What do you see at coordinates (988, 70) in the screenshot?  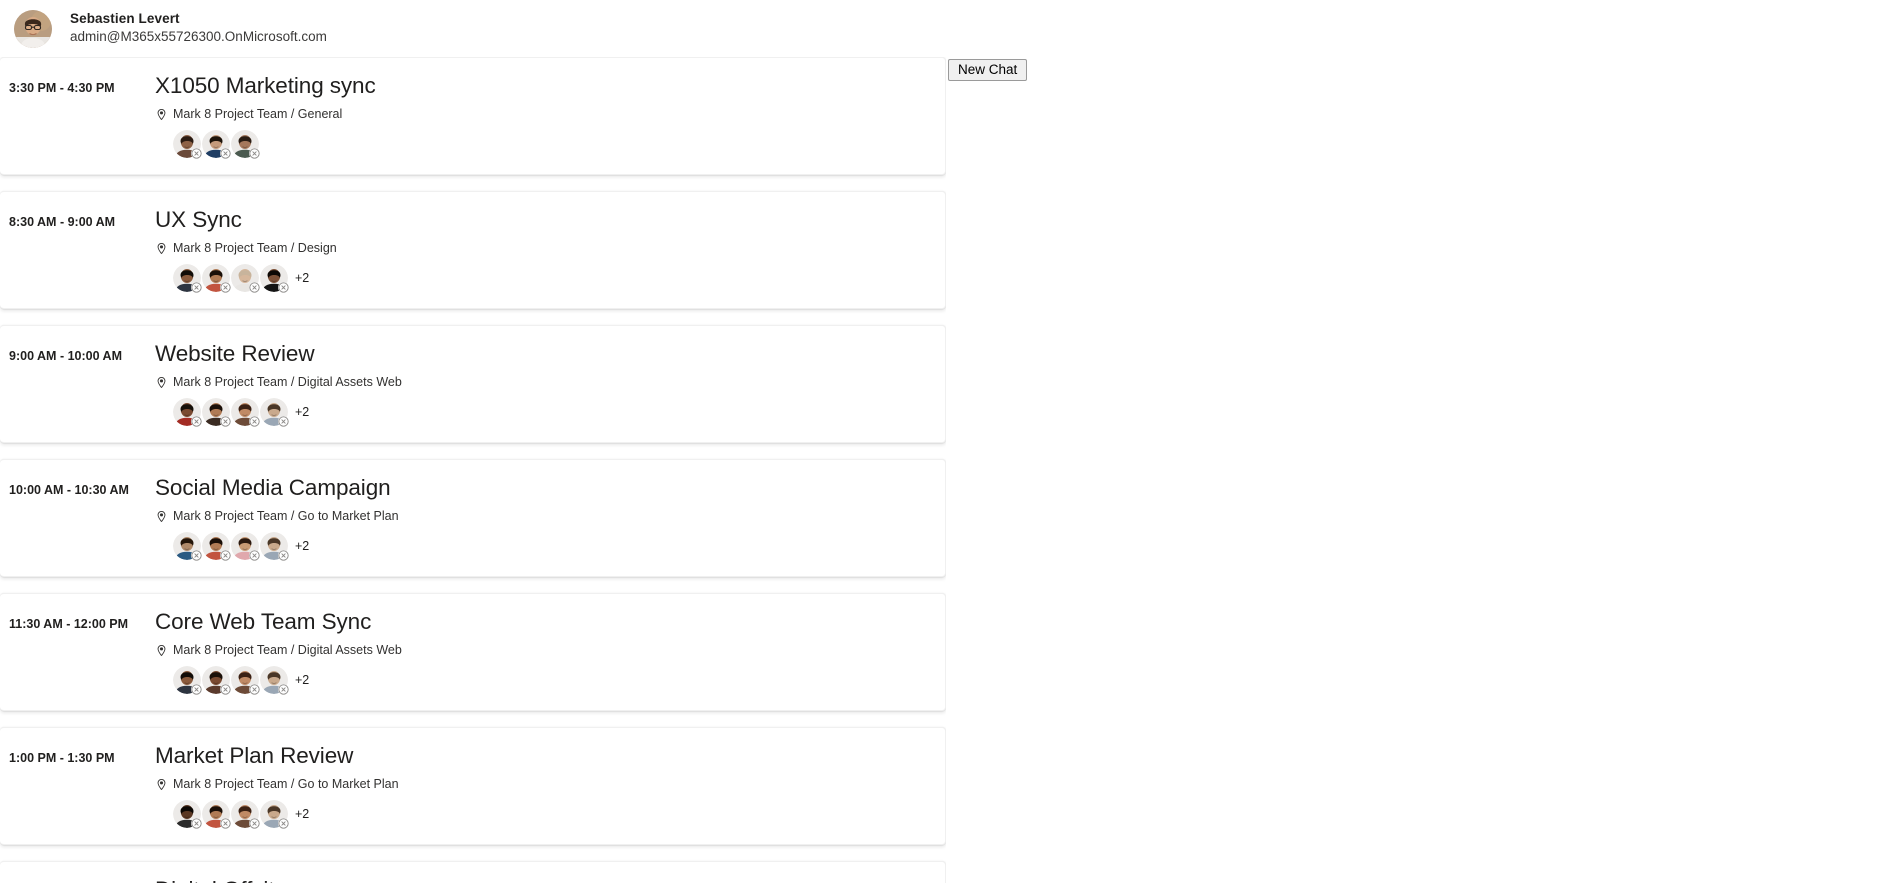 I see `new-chat-button: New Chat` at bounding box center [988, 70].